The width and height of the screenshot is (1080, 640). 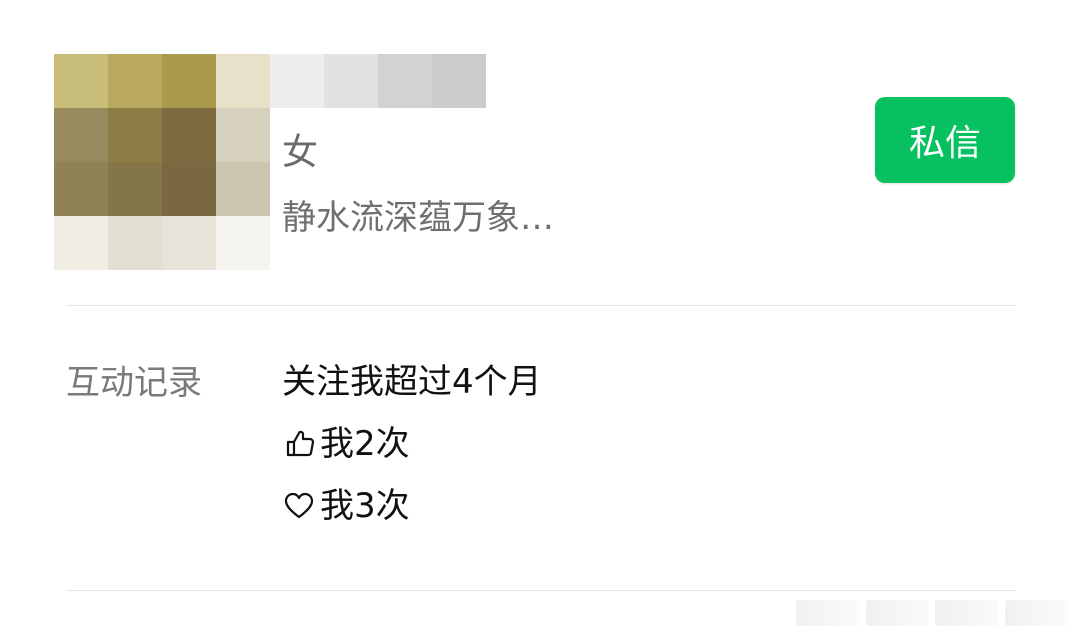 I want to click on record-text: 关注我超过4个月, so click(x=412, y=382).